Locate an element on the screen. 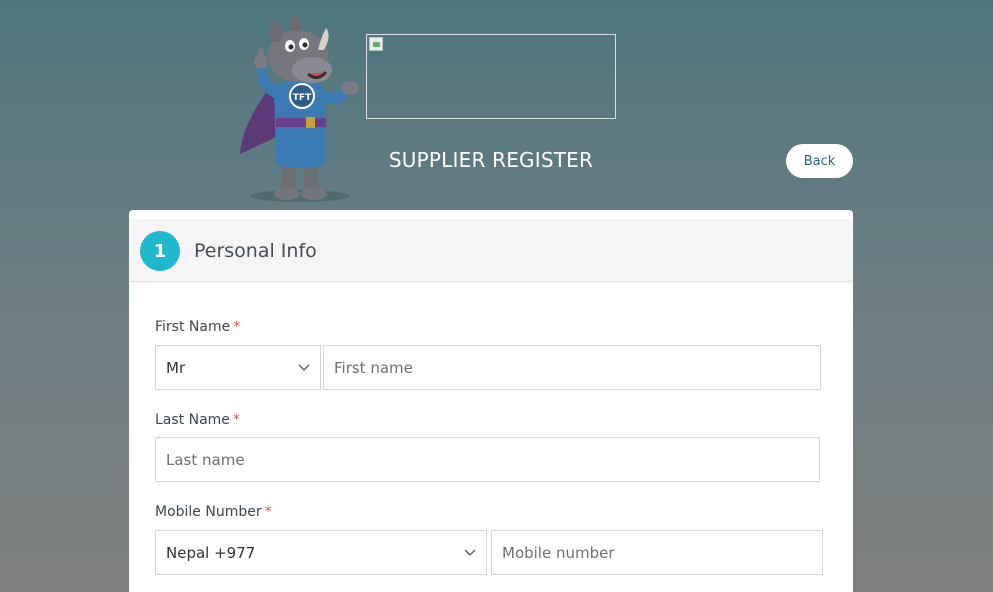 The height and width of the screenshot is (592, 993). broken-image-icon is located at coordinates (376, 44).